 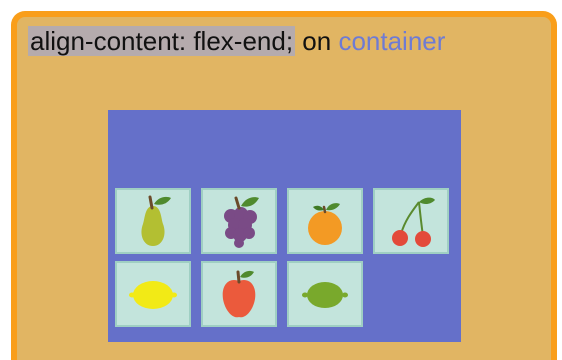 I want to click on flex-item-orange, so click(x=325, y=221).